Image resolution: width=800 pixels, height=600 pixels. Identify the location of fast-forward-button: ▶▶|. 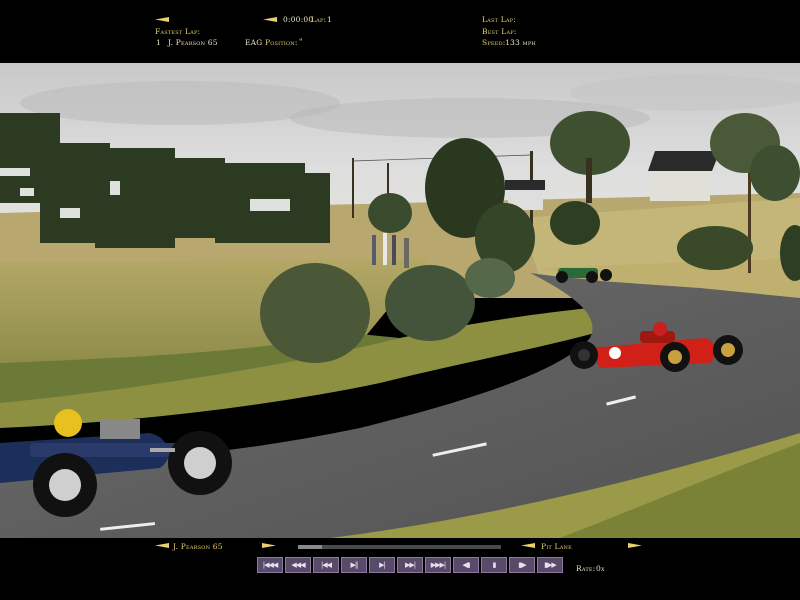
(410, 565).